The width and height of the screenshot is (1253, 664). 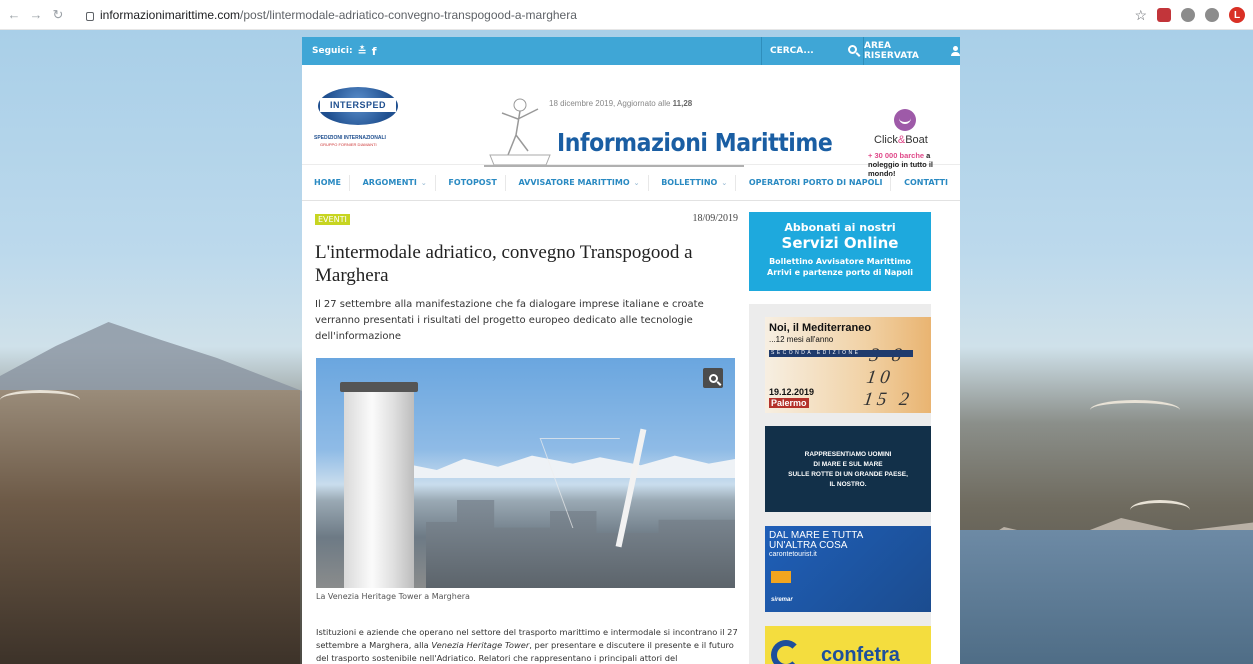 I want to click on extension-icons: ☆ L, so click(x=1189, y=15).